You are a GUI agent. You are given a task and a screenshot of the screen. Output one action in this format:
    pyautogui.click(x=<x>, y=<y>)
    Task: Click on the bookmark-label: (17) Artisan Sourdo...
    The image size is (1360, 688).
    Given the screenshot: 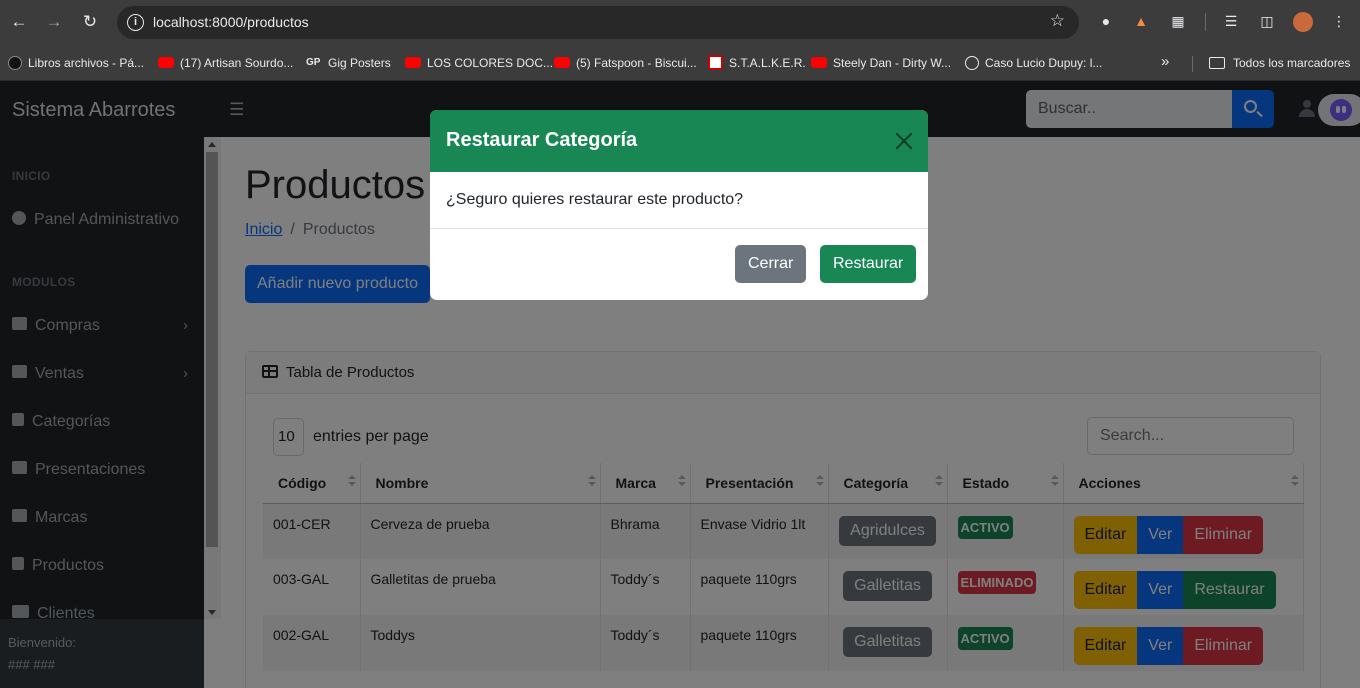 What is the action you would take?
    pyautogui.click(x=237, y=63)
    